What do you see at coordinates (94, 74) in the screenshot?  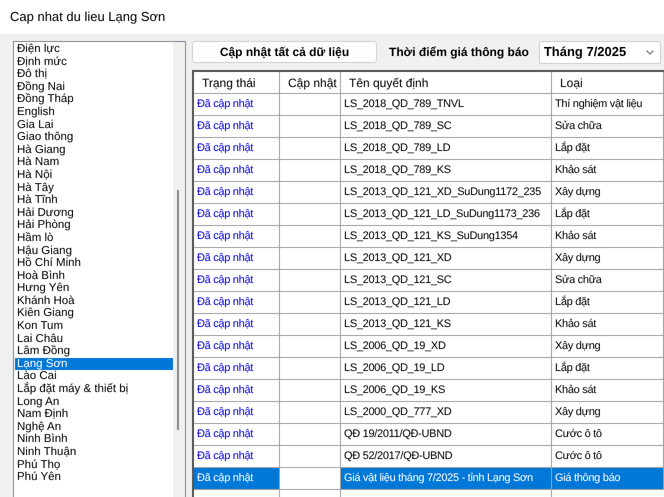 I see `list-item: Đô thị` at bounding box center [94, 74].